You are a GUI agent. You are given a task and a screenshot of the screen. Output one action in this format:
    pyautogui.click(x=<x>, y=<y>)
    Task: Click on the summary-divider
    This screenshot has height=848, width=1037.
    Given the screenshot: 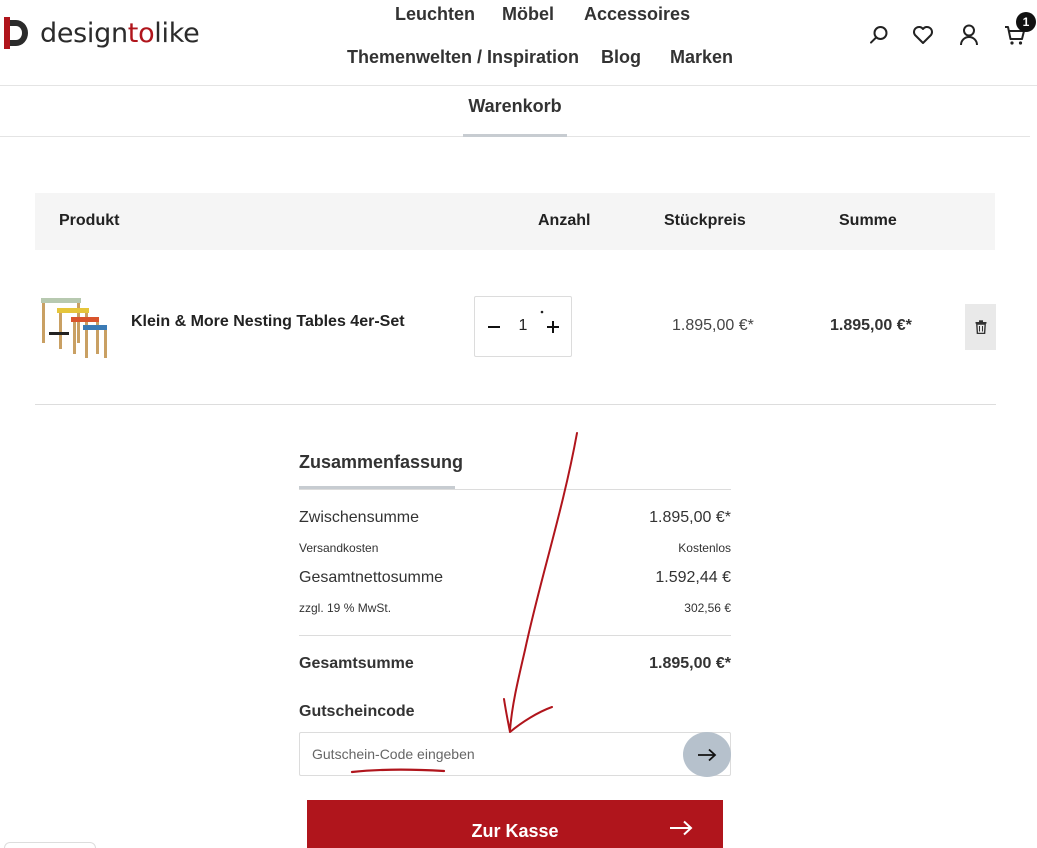 What is the action you would take?
    pyautogui.click(x=515, y=635)
    